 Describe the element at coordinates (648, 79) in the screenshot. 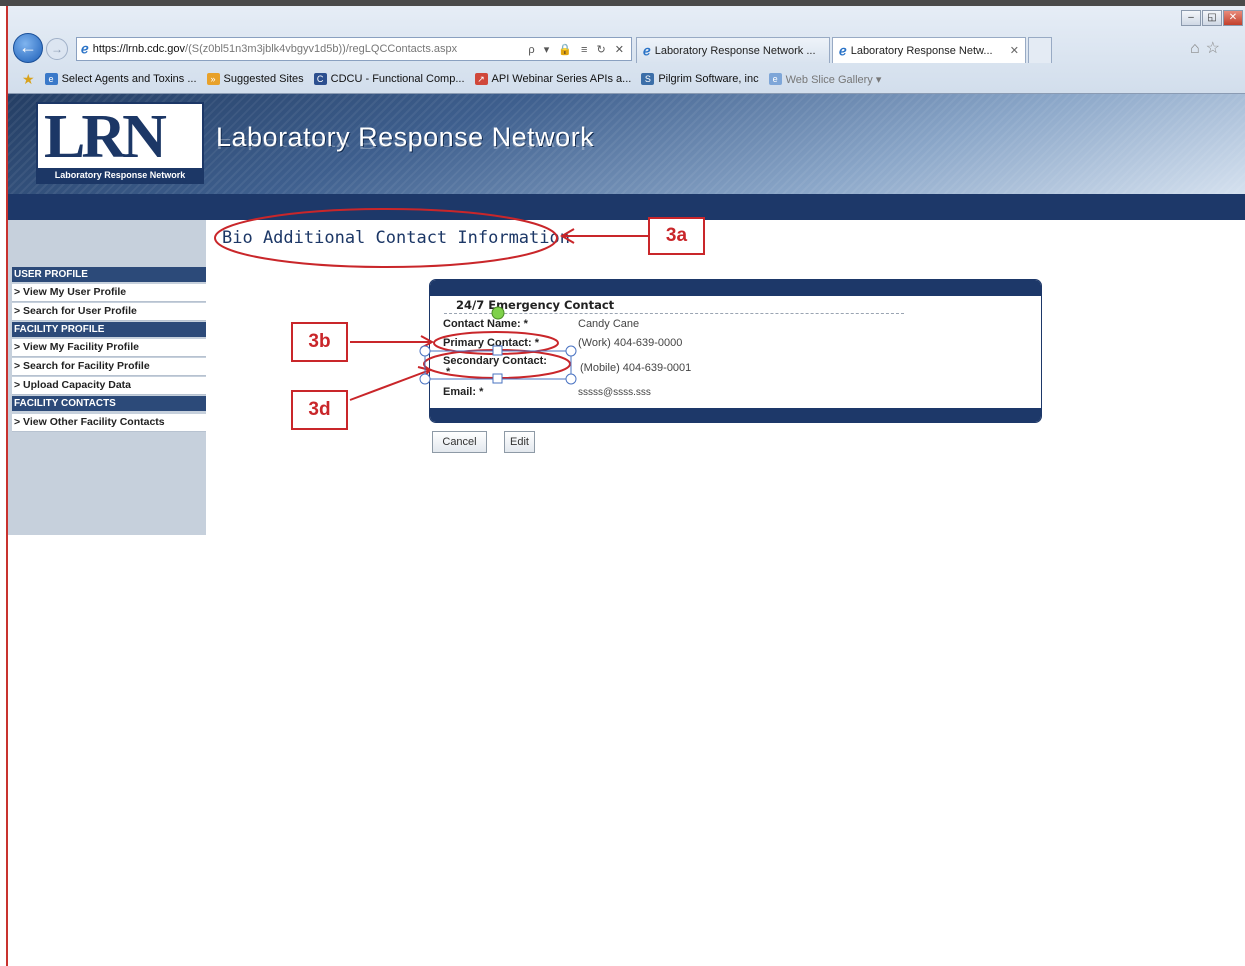

I see `favicon-icon: S` at that location.